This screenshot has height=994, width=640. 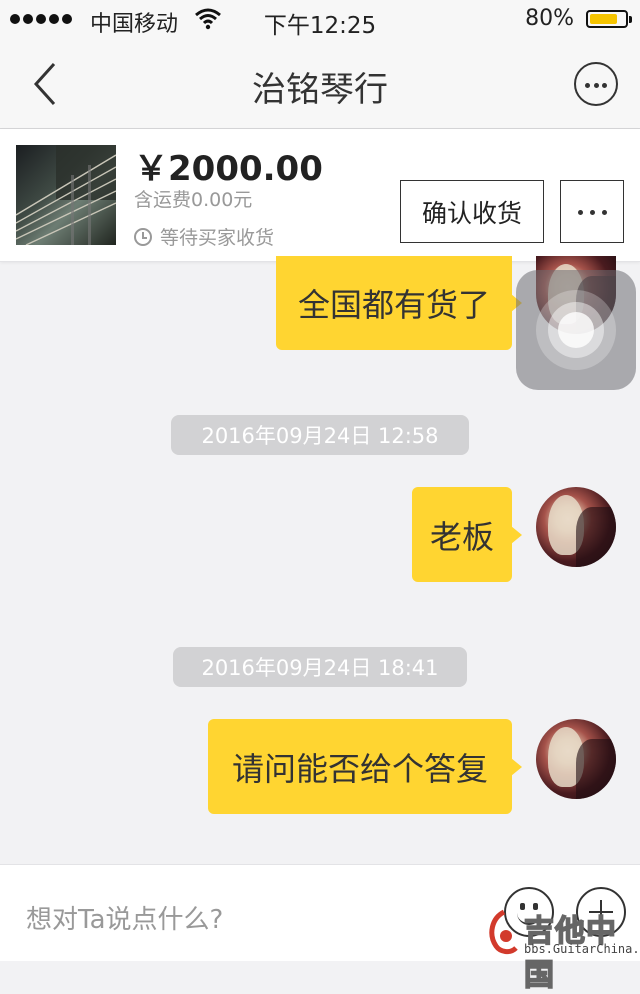 I want to click on guitar-logo-icon, so click(x=503, y=932).